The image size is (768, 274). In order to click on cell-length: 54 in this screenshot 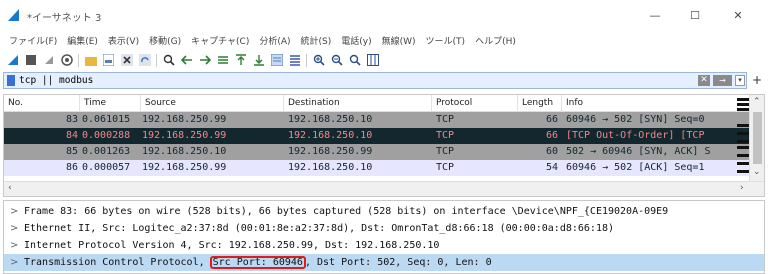, I will do `click(551, 167)`.